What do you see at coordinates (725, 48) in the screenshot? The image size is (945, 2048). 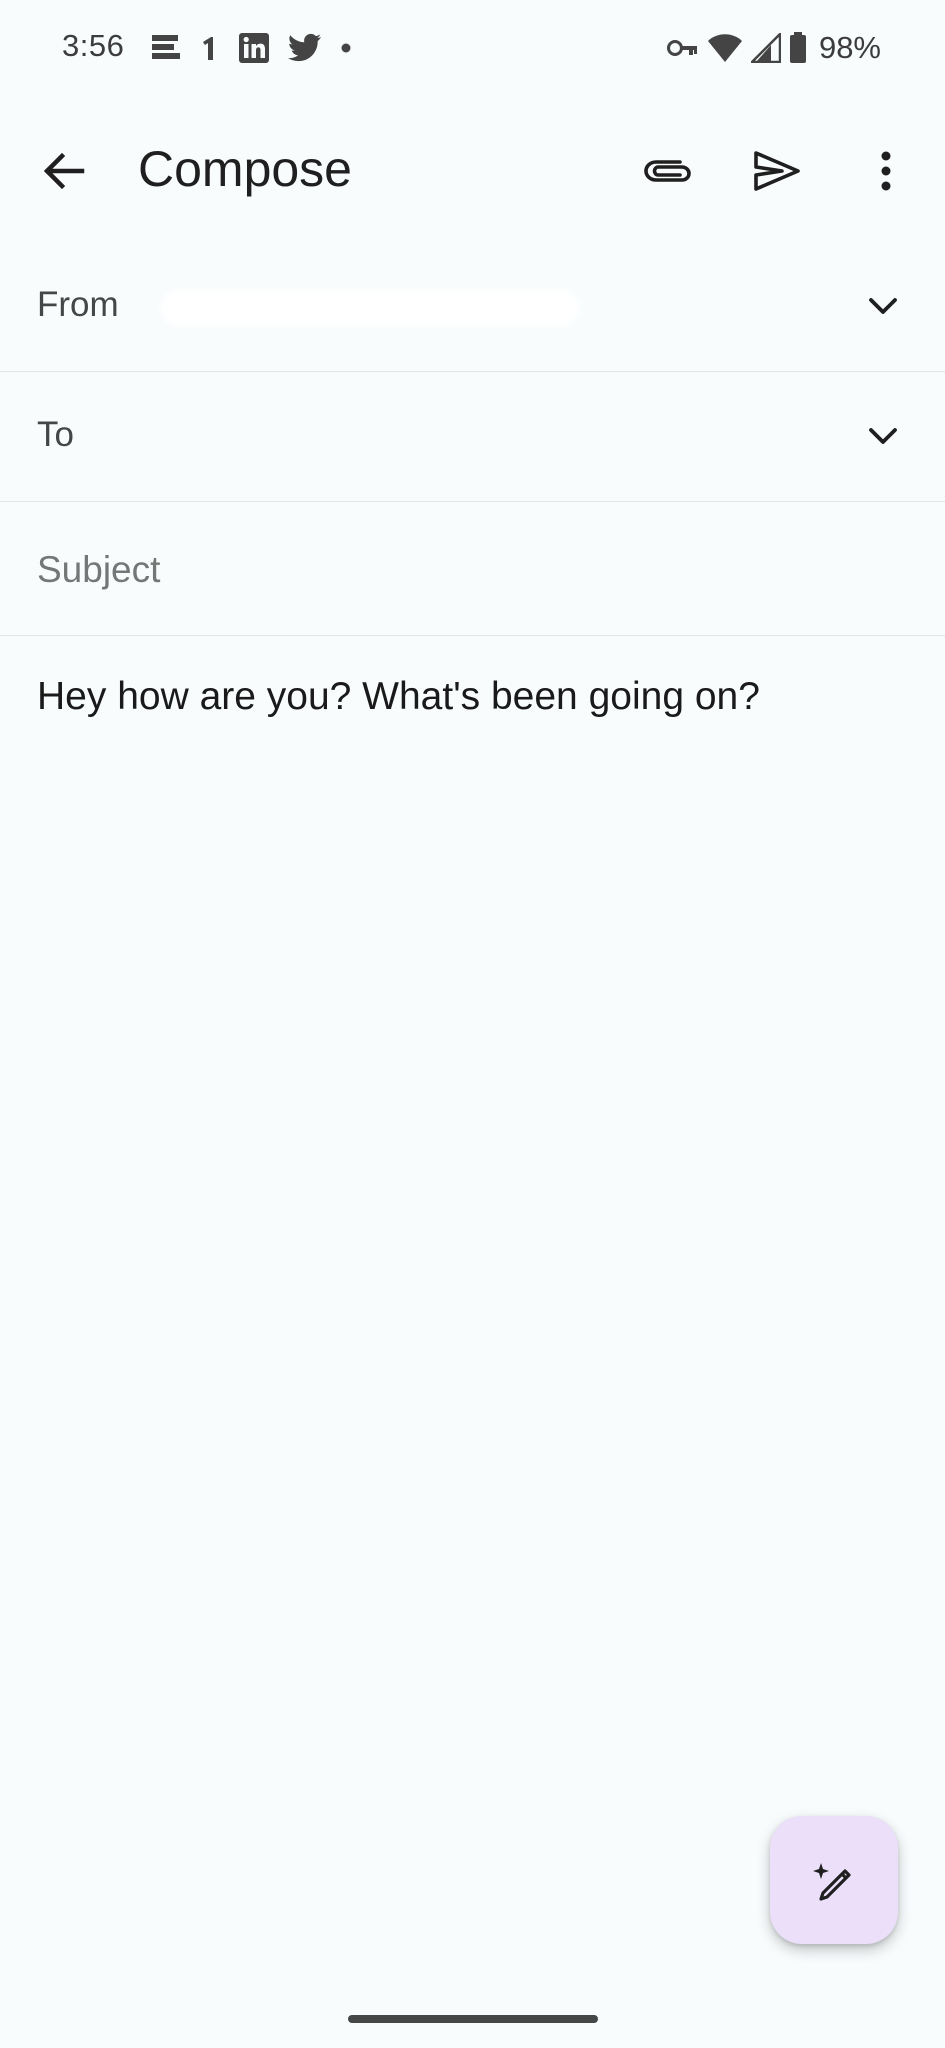 I see `wifi-icon` at bounding box center [725, 48].